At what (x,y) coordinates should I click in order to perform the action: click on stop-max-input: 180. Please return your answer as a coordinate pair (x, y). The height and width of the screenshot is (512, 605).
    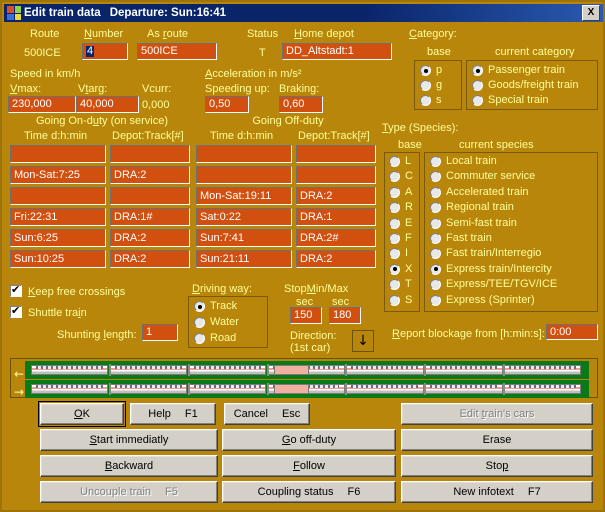
    Looking at the image, I should click on (345, 315).